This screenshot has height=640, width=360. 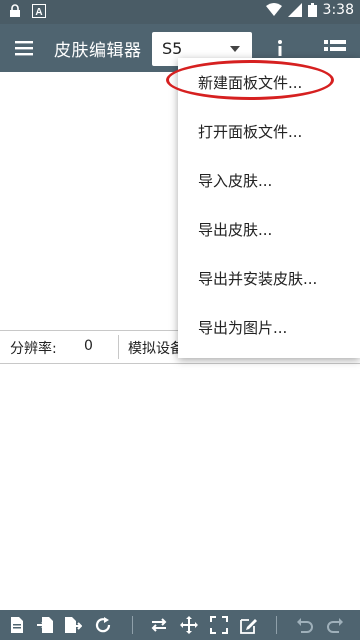 I want to click on device-selector: 模拟设备, so click(x=156, y=348).